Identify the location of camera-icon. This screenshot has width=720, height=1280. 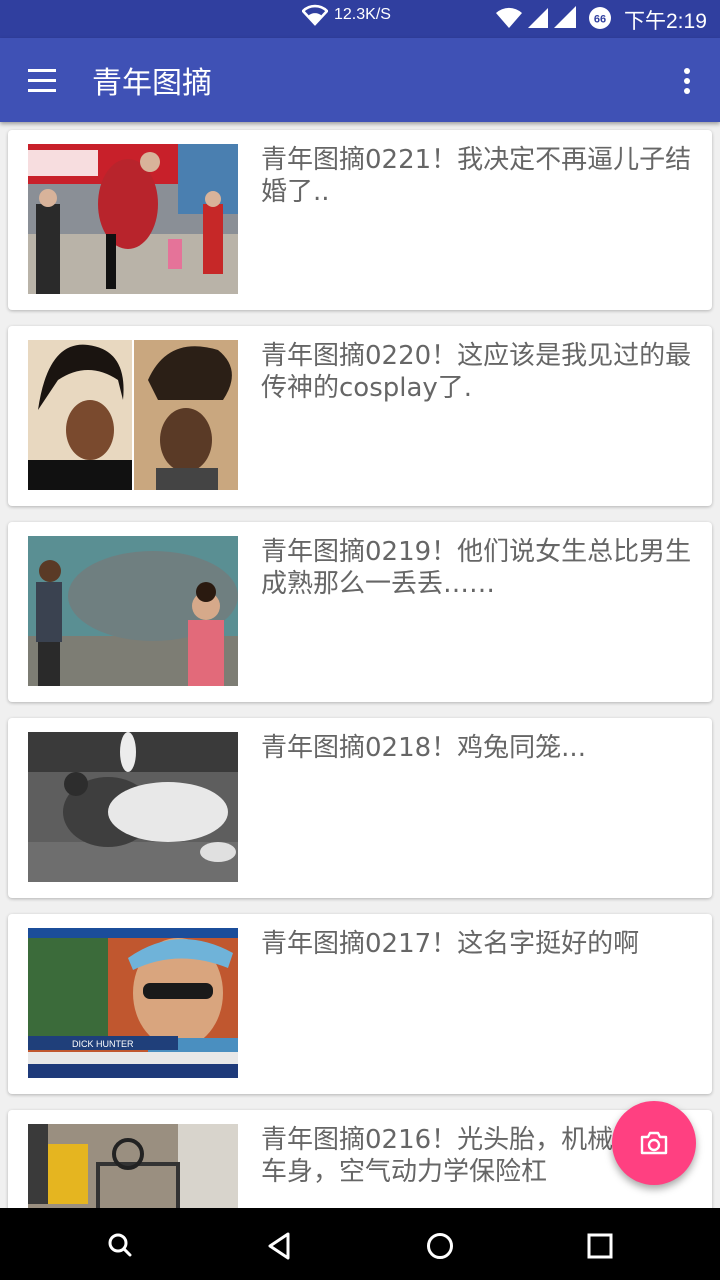
(654, 1143).